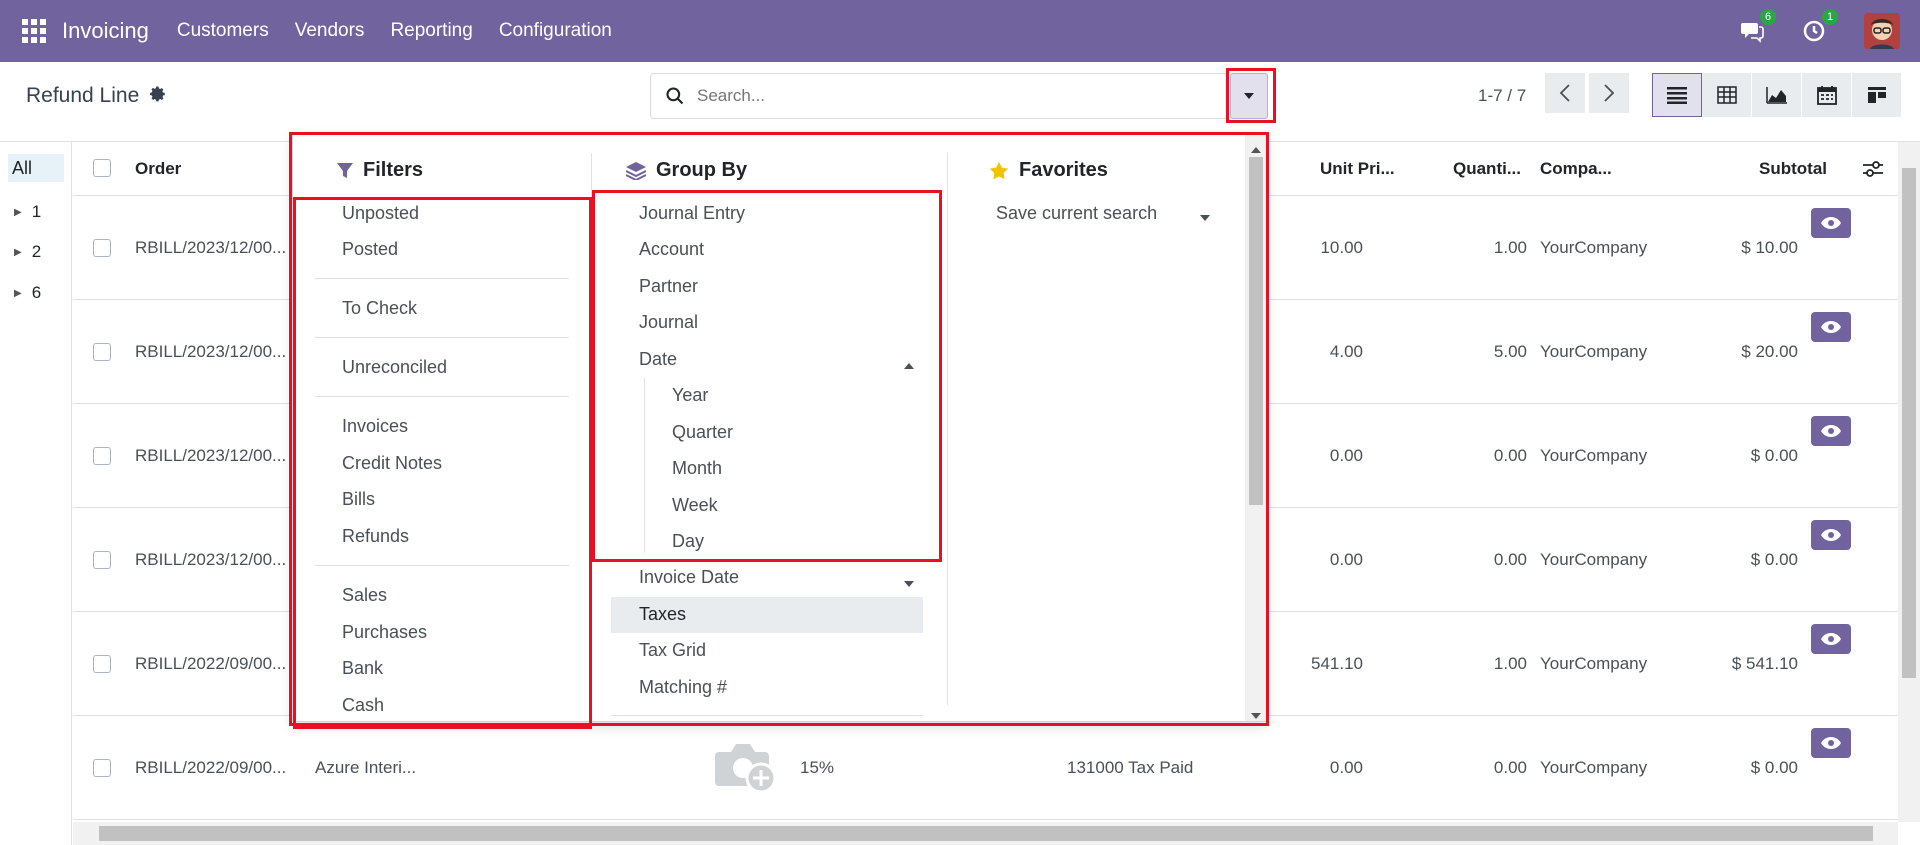 Image resolution: width=1920 pixels, height=845 pixels. Describe the element at coordinates (362, 668) in the screenshot. I see `filter-item: Bank` at that location.